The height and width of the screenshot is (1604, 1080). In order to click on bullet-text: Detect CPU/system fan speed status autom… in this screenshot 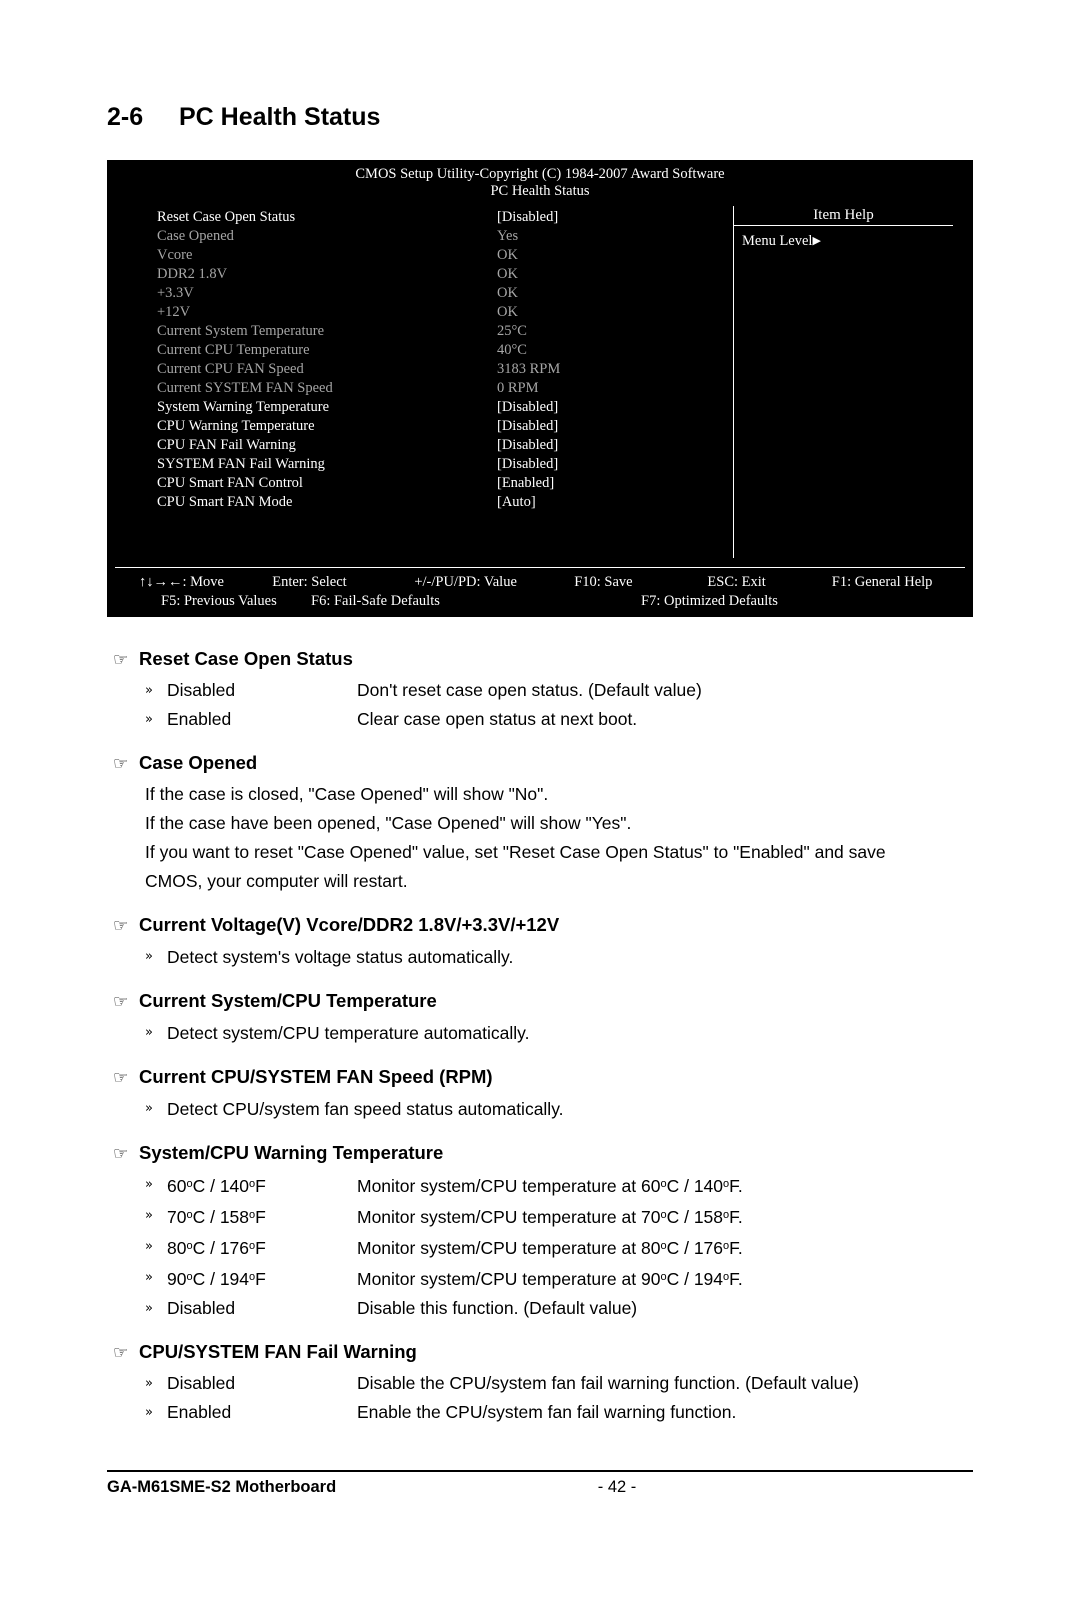, I will do `click(365, 1109)`.